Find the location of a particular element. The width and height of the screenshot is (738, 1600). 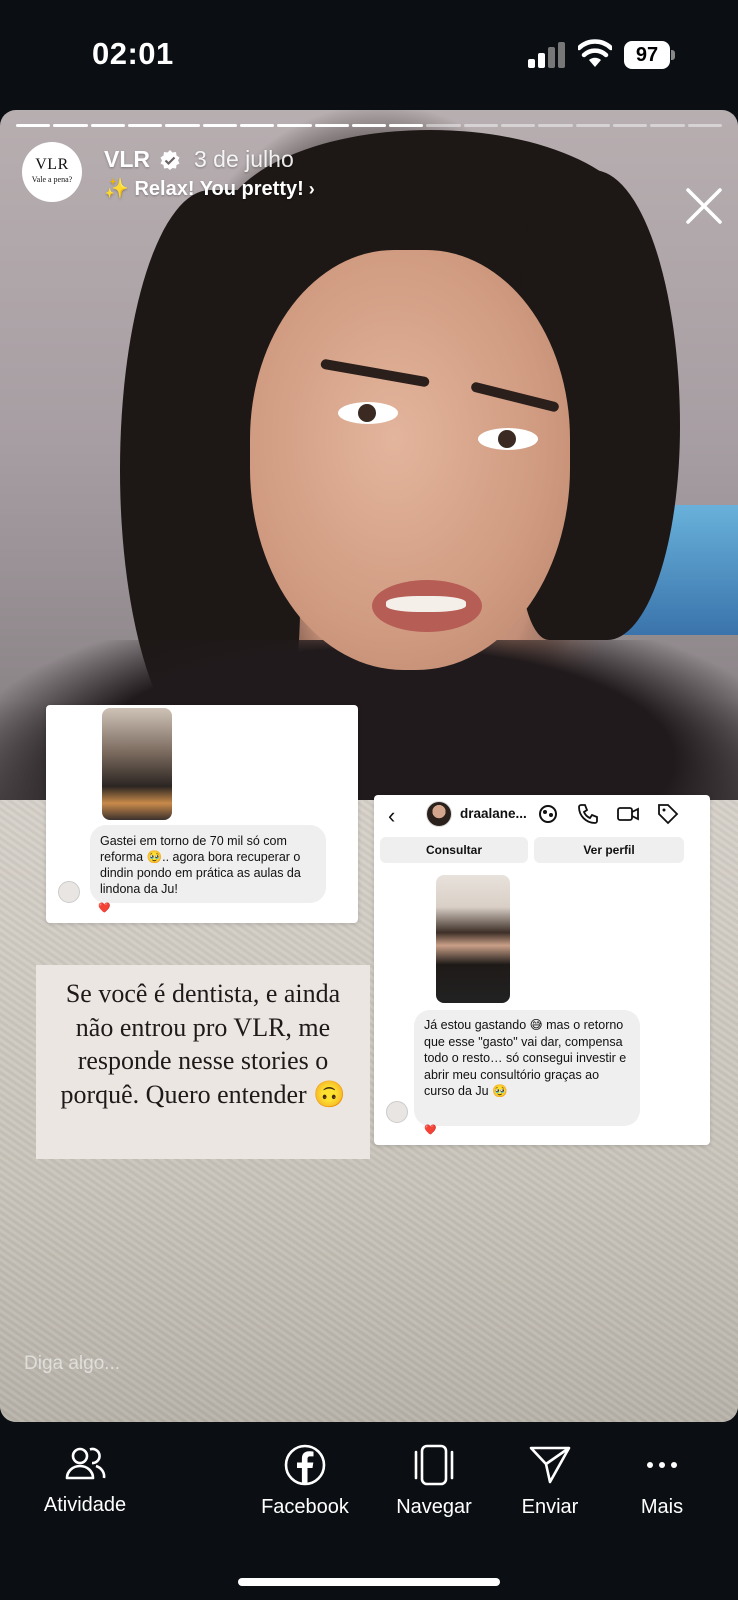

facebook-button: Facebook is located at coordinates (305, 1481).